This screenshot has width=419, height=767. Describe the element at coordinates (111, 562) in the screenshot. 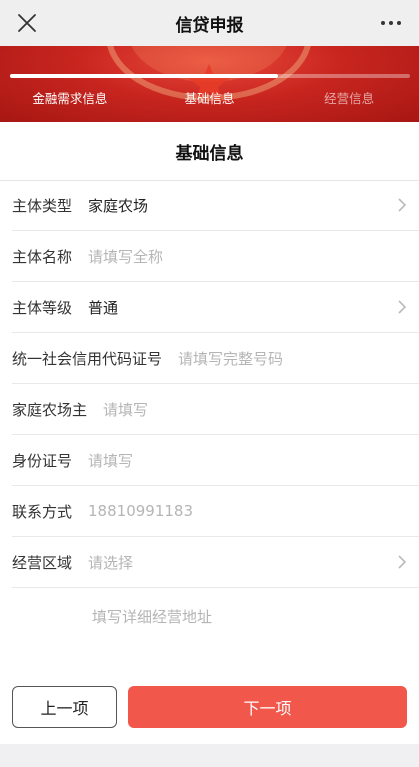

I see `field-placeholder: 请选择` at that location.